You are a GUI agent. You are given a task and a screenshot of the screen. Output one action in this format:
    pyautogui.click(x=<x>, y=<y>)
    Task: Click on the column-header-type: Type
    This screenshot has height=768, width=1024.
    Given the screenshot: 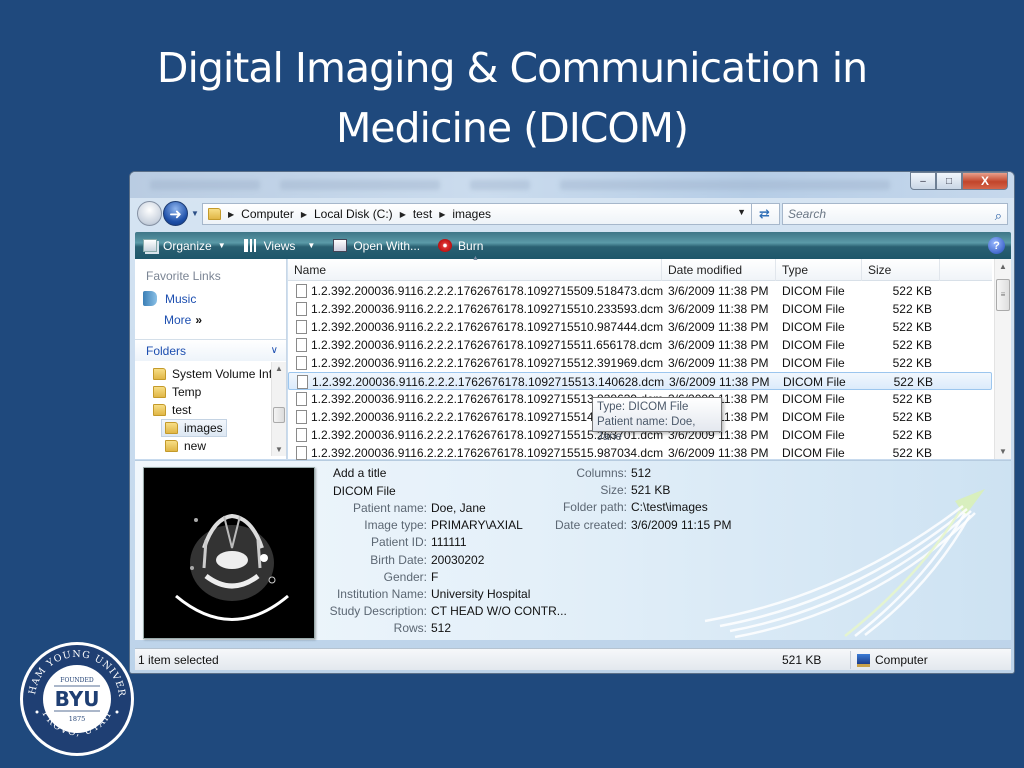 What is the action you would take?
    pyautogui.click(x=819, y=270)
    